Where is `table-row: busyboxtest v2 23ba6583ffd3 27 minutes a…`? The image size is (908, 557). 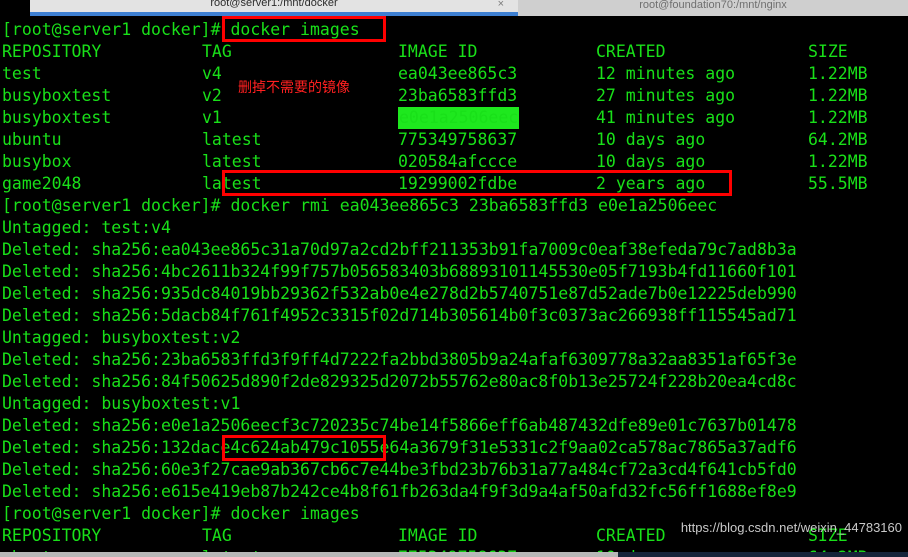
table-row: busyboxtest v2 23ba6583ffd3 27 minutes a… is located at coordinates (455, 96).